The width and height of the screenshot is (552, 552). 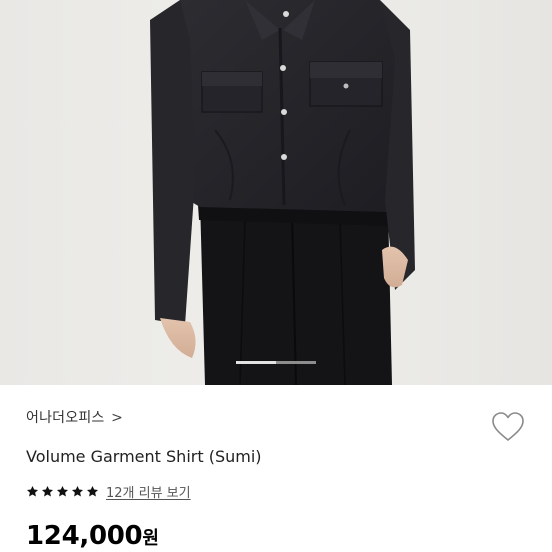 I want to click on product-price: 124,000원, so click(x=92, y=536).